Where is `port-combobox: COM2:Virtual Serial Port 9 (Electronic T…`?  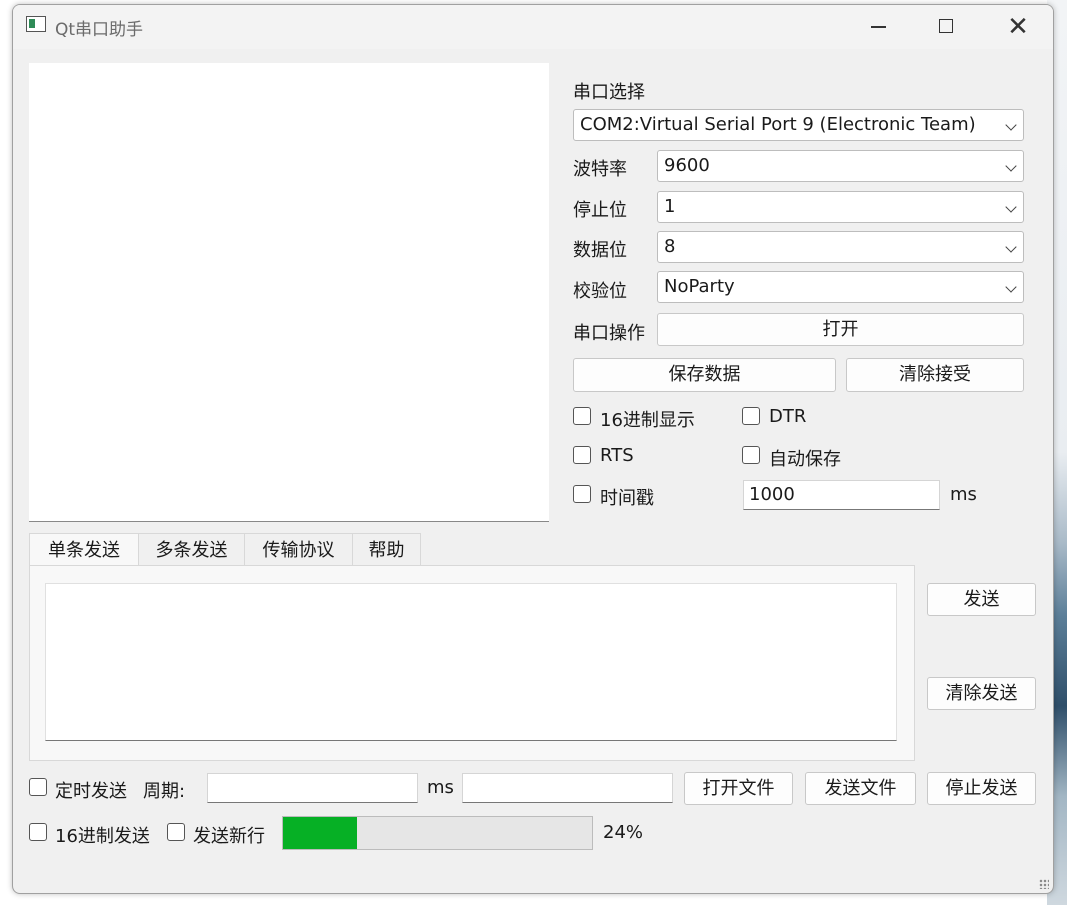
port-combobox: COM2:Virtual Serial Port 9 (Electronic T… is located at coordinates (798, 125).